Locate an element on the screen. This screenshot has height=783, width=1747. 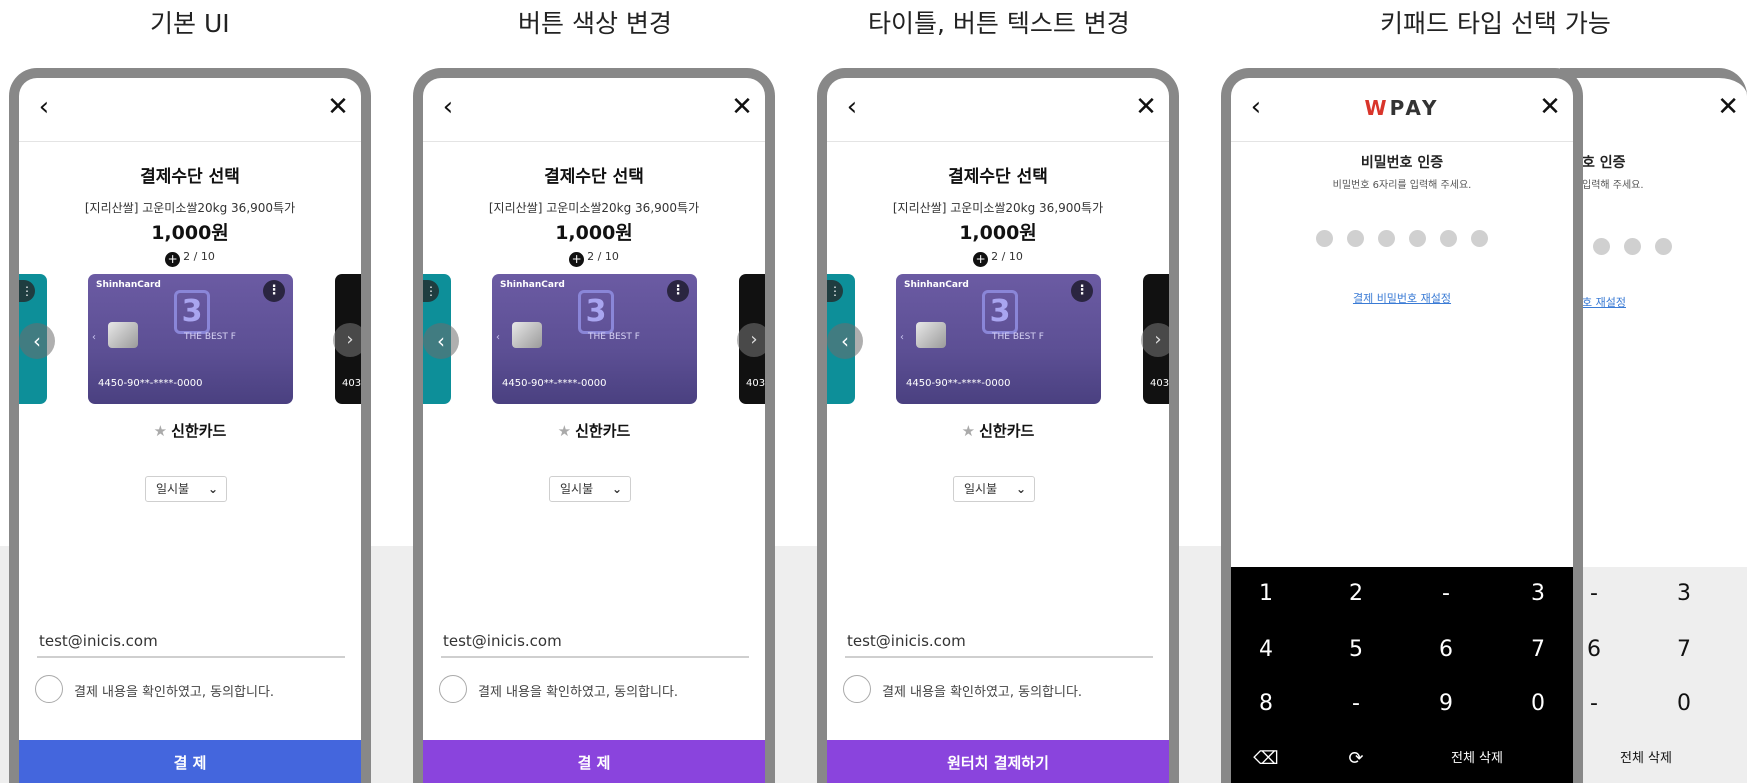
card-best-label: THE BEST F is located at coordinates (1018, 337).